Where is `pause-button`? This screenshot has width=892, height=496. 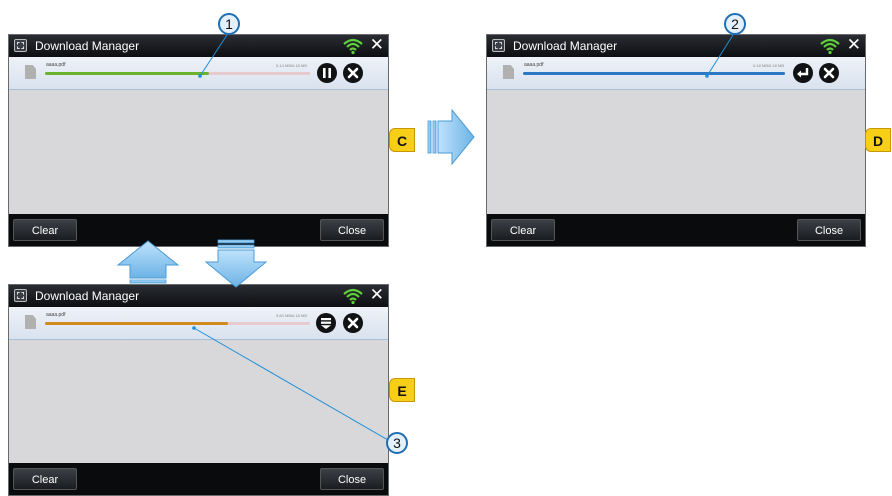 pause-button is located at coordinates (327, 73).